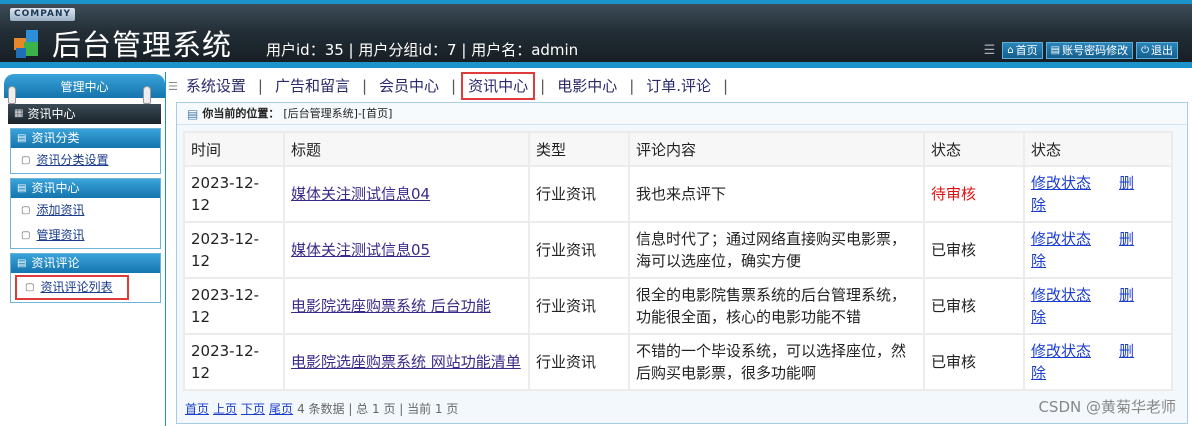 This screenshot has width=1192, height=426. I want to click on company-badge: COMPANY, so click(42, 14).